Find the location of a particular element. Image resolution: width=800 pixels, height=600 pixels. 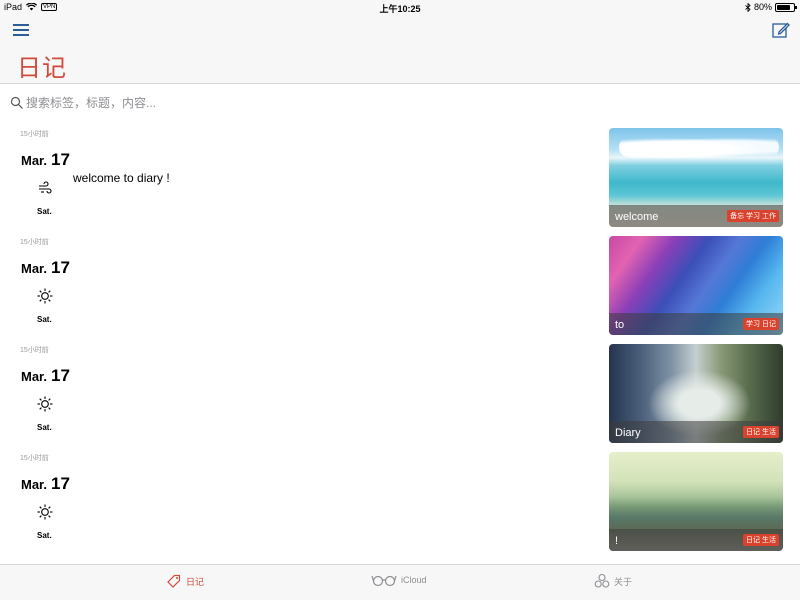

compose-icon is located at coordinates (781, 30).